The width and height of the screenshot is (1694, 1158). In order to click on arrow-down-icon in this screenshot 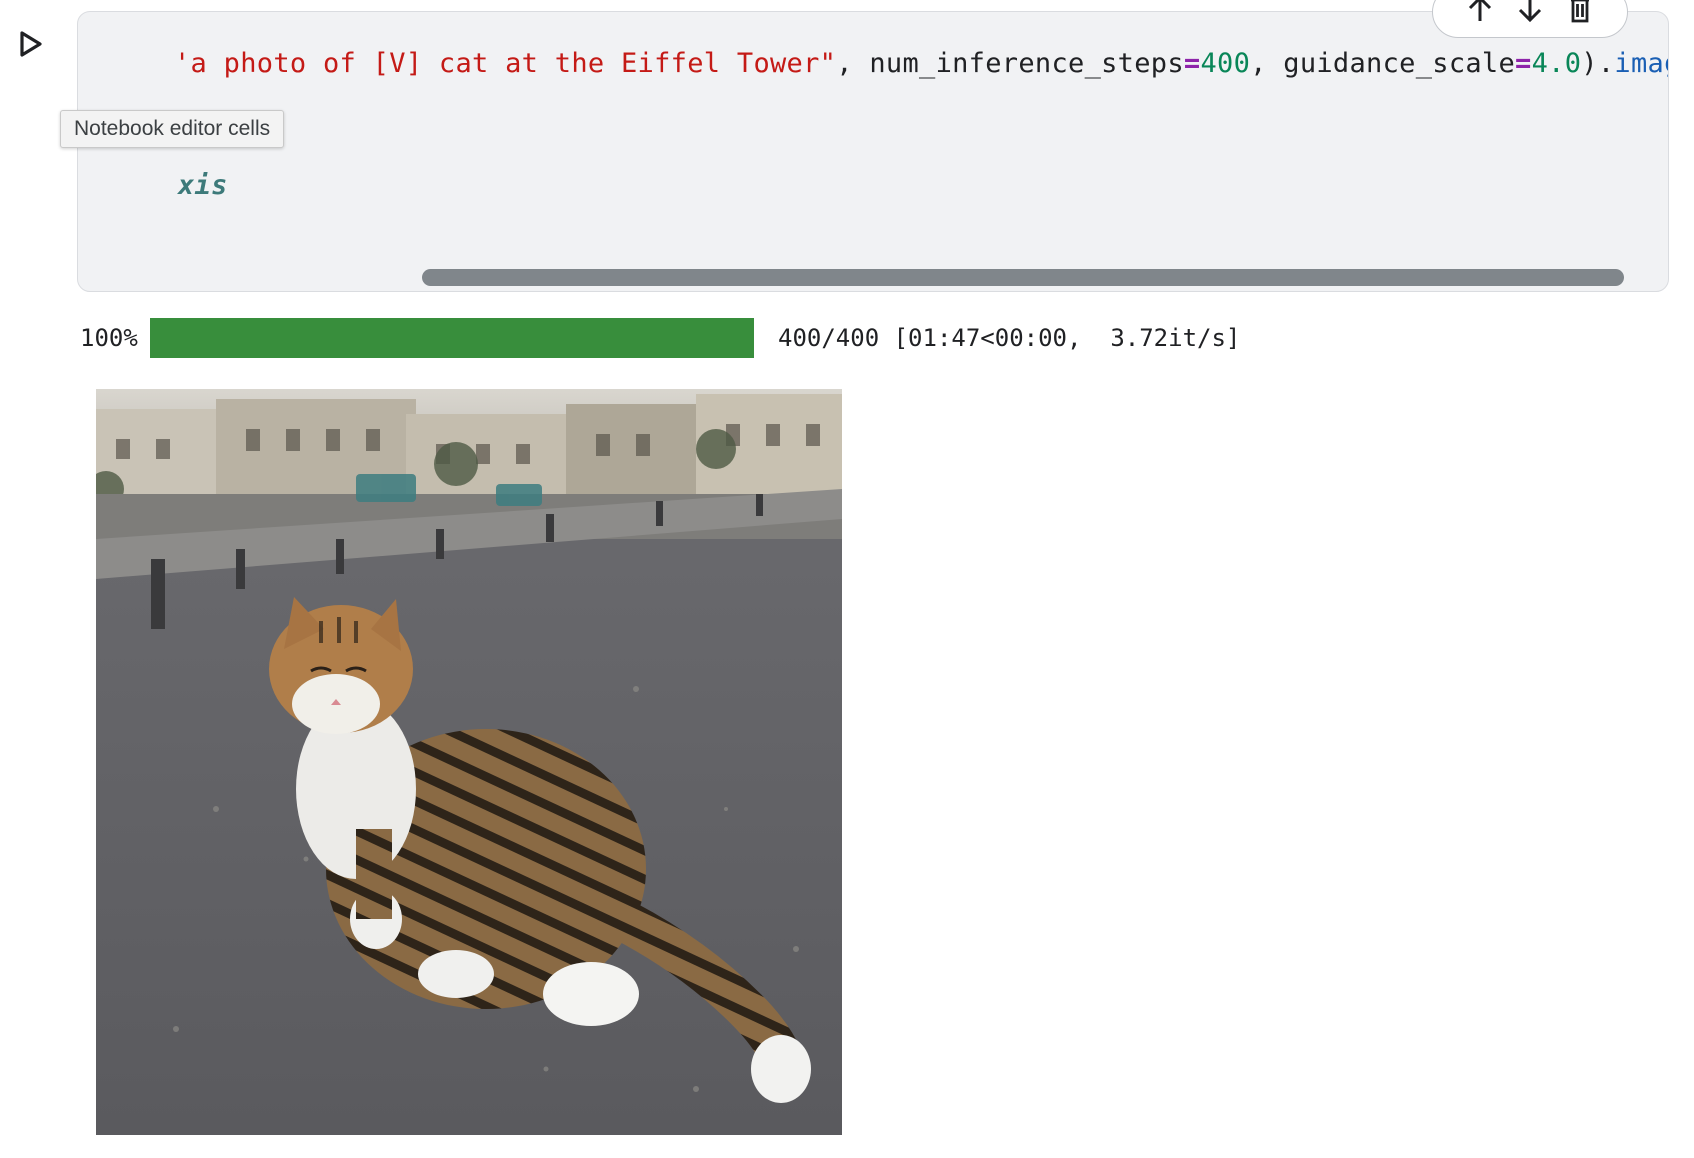, I will do `click(1530, 14)`.